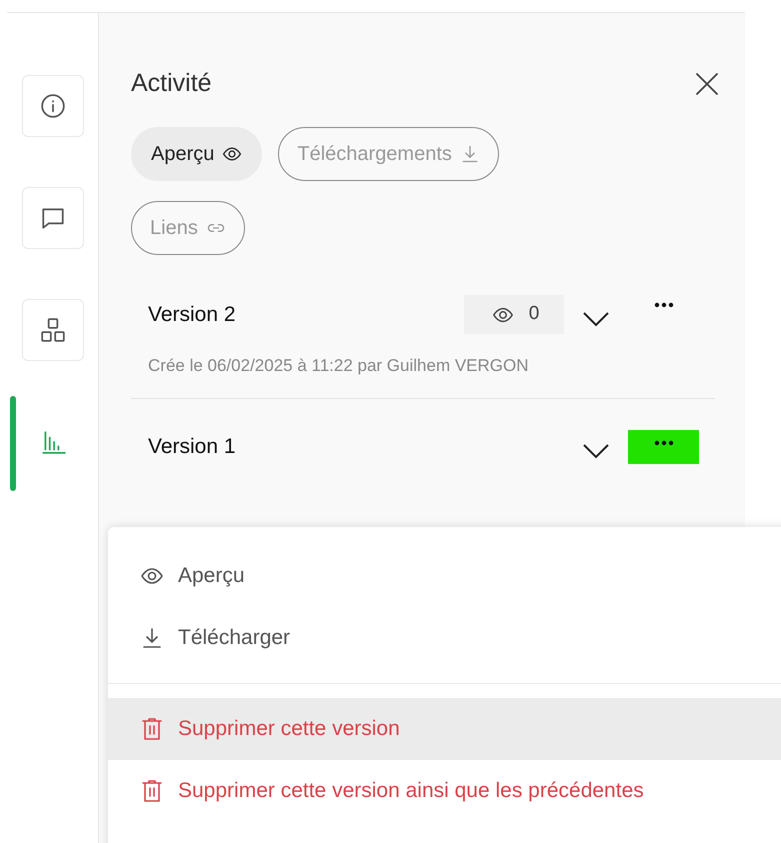 This screenshot has height=843, width=781. Describe the element at coordinates (192, 315) in the screenshot. I see `version-title: Version 2` at that location.